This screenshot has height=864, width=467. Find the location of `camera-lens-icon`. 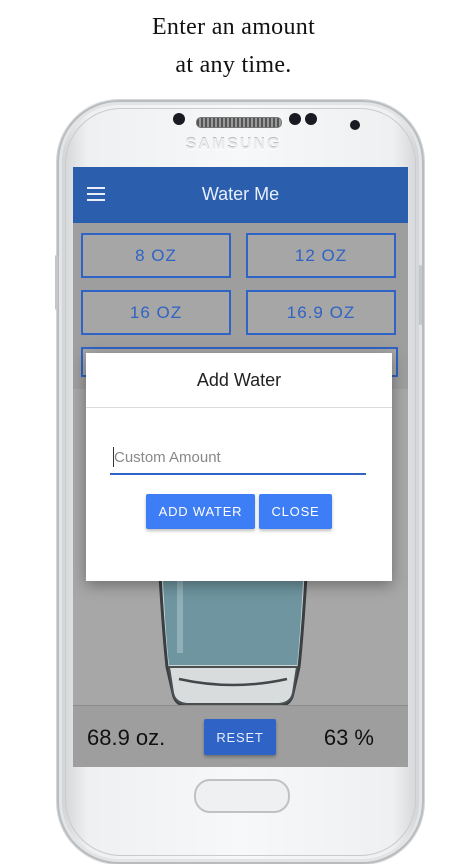

camera-lens-icon is located at coordinates (355, 125).